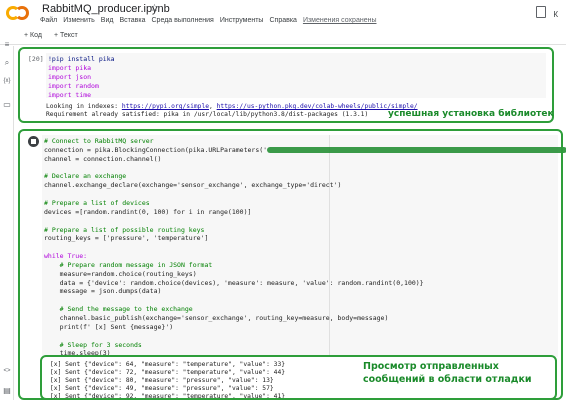 This screenshot has width=566, height=400. Describe the element at coordinates (7, 44) in the screenshot. I see `menu-icon: ≡` at that location.